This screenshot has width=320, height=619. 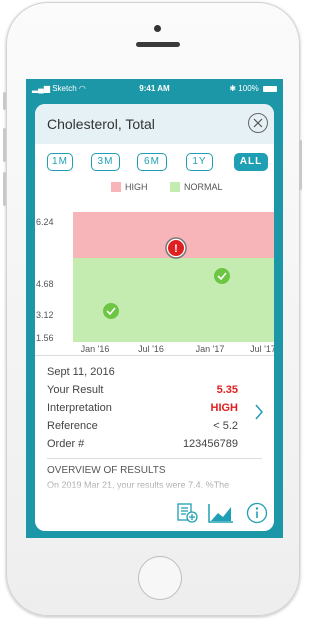 I want to click on x-tick-label: Jul '17, so click(x=262, y=349).